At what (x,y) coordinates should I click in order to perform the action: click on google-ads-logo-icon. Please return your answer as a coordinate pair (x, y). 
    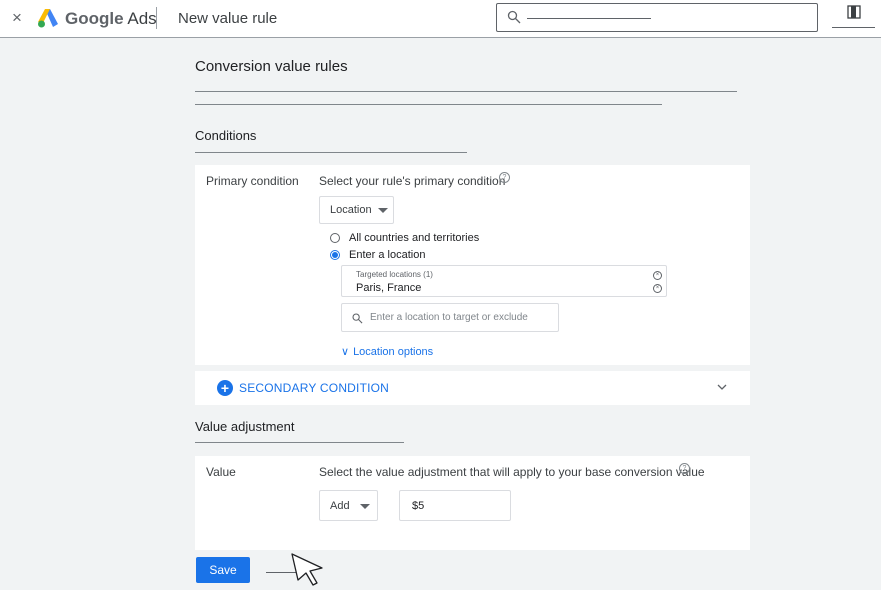
    Looking at the image, I should click on (48, 18).